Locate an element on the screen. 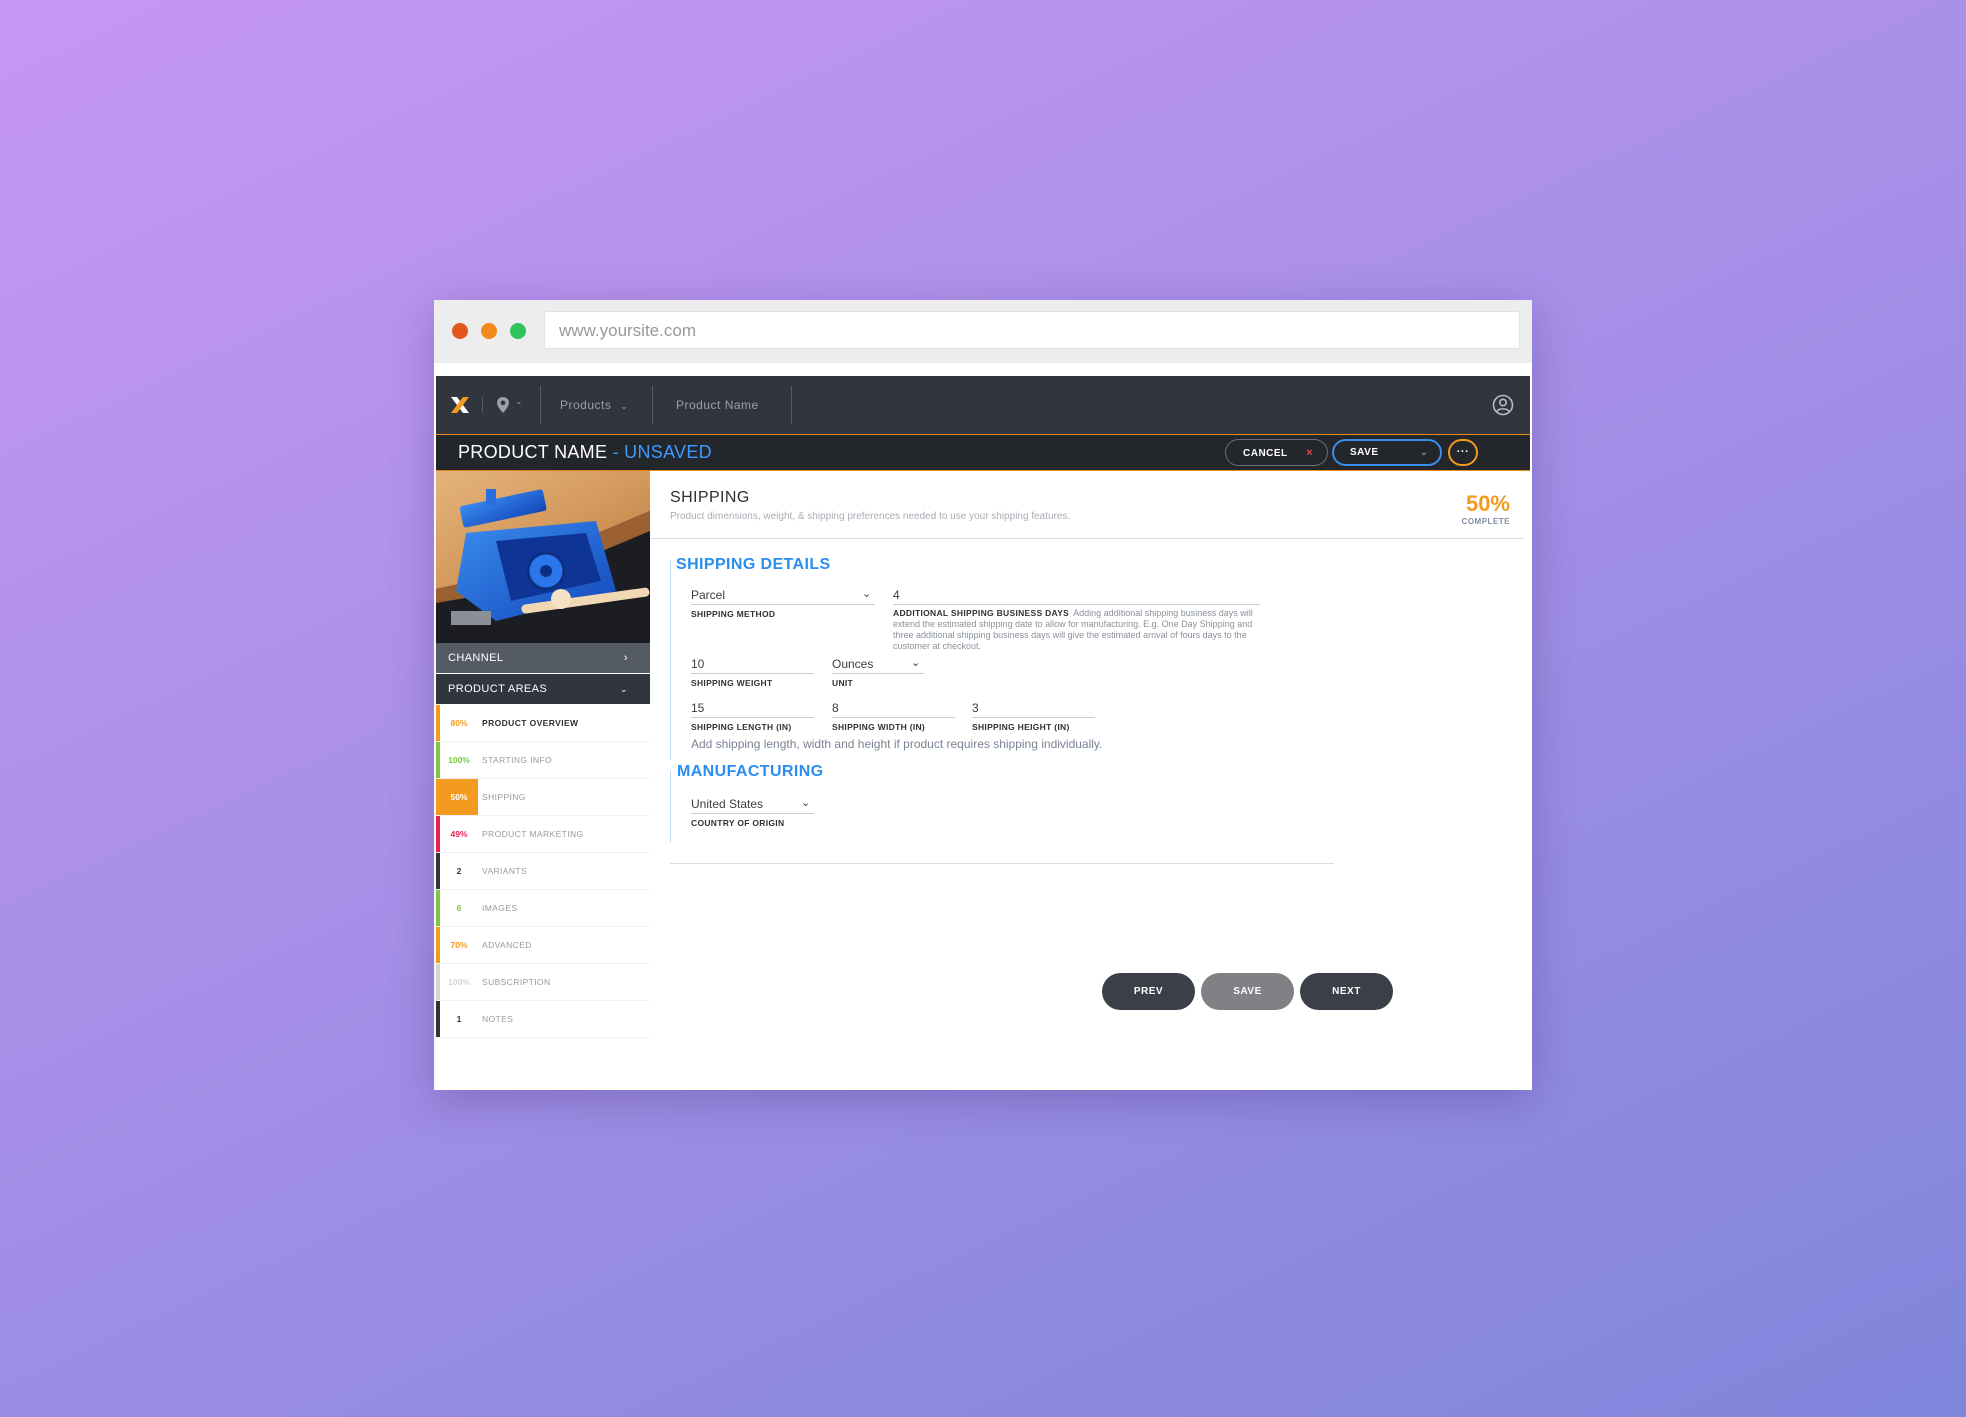 The height and width of the screenshot is (1417, 1966). cancel-button: CANCEL × is located at coordinates (1276, 452).